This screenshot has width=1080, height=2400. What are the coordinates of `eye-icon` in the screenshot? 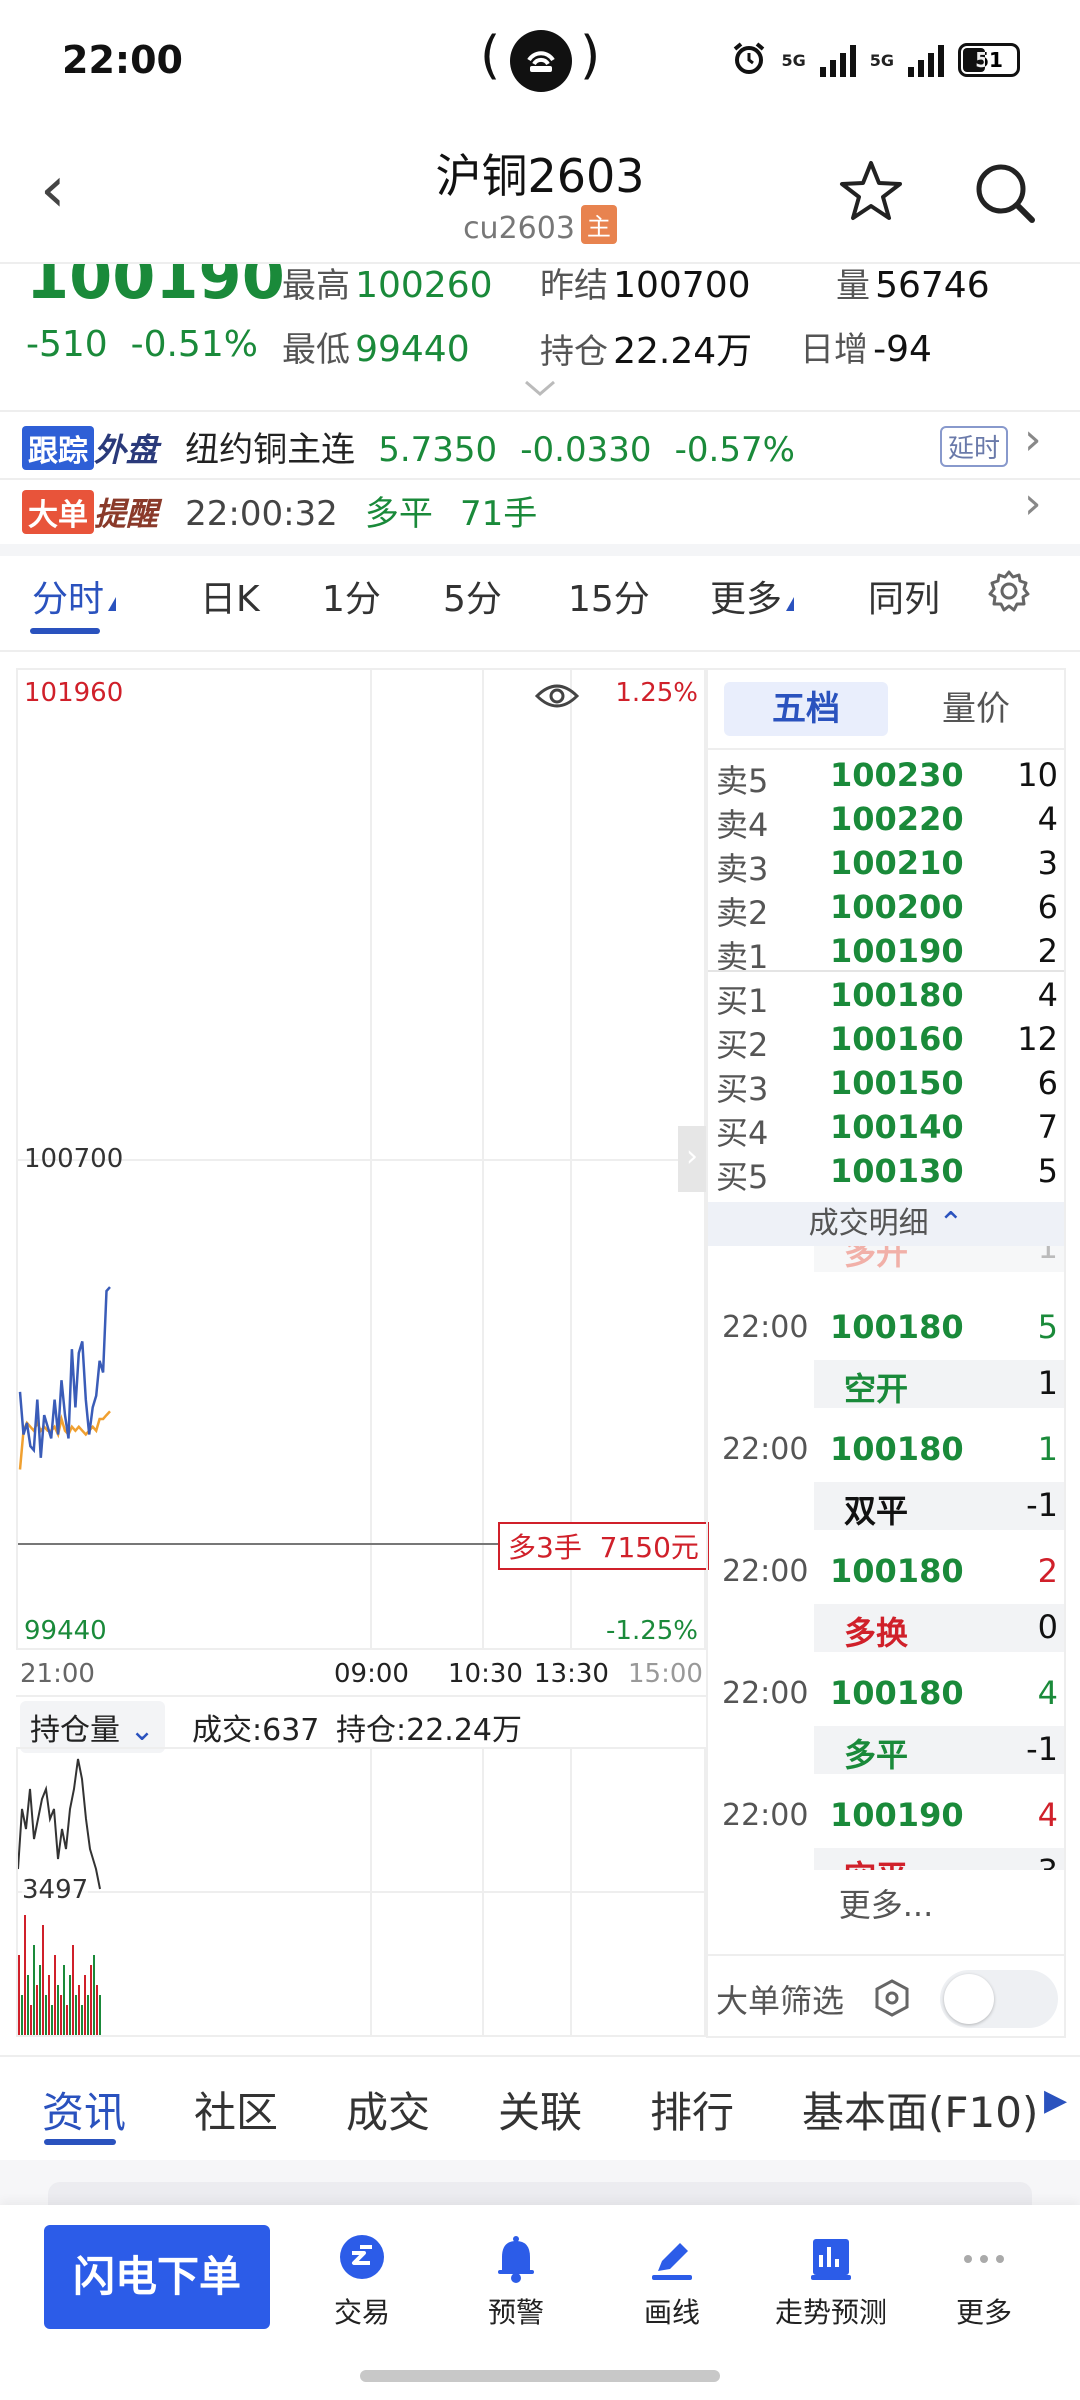 It's located at (557, 698).